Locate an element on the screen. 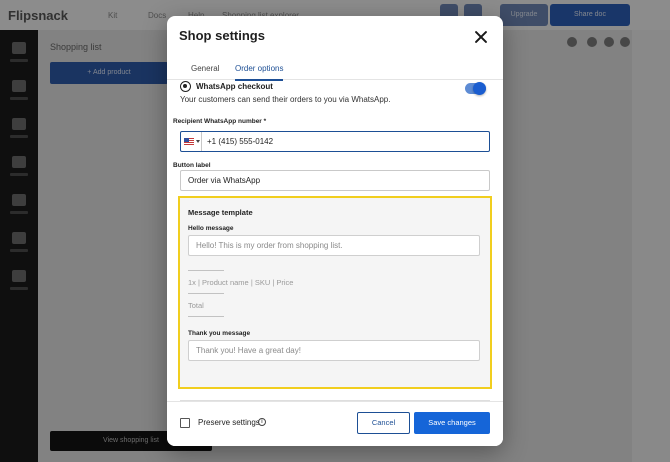  total-preview: Total is located at coordinates (196, 305).